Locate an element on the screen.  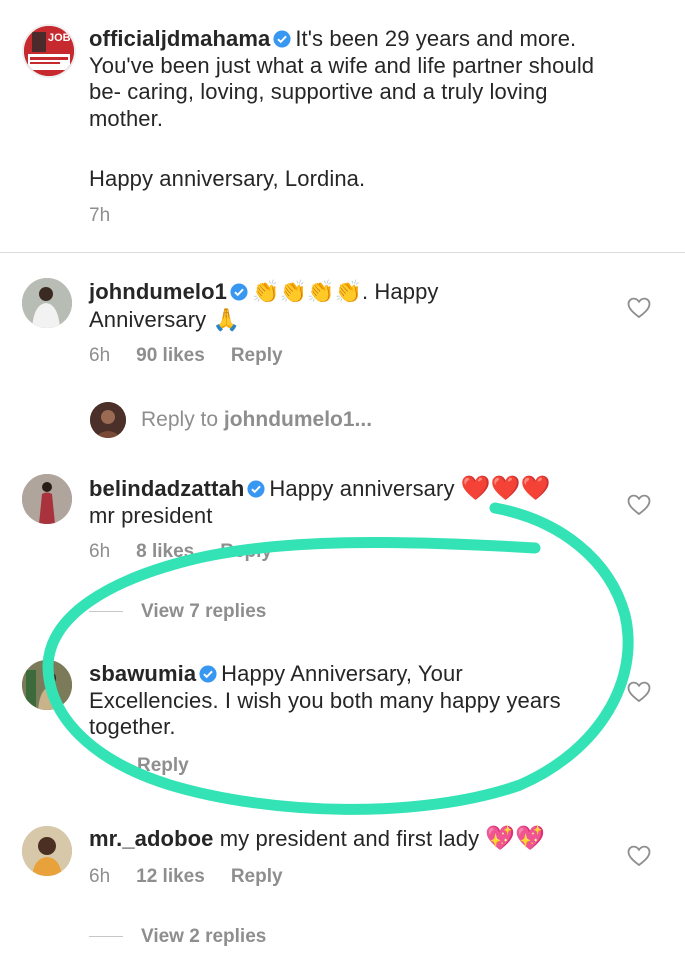
comment-username: belindadzattah is located at coordinates (166, 488).